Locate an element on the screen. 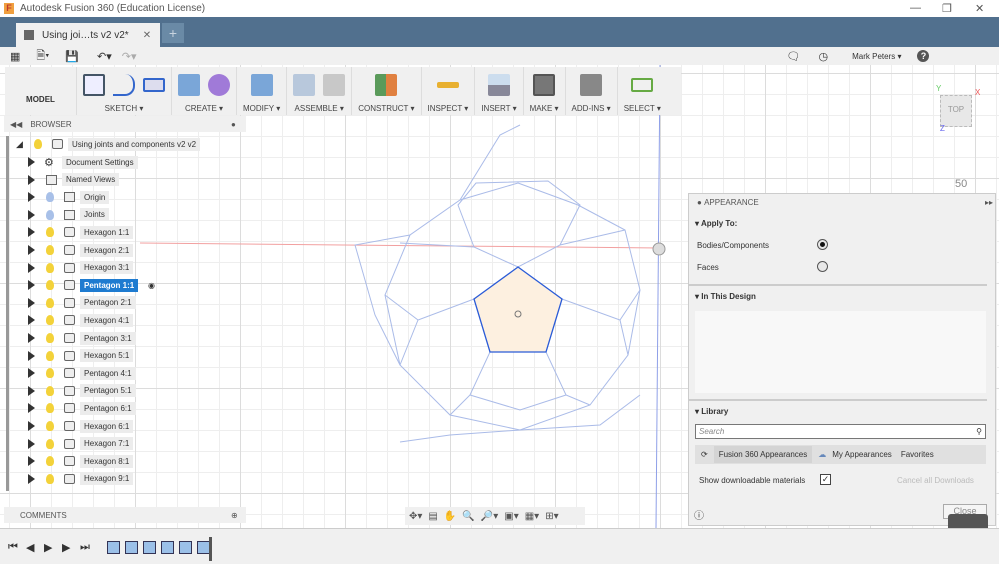 Image resolution: width=999 pixels, height=564 pixels. sketch-menu: SKETCH ▾ is located at coordinates (124, 108).